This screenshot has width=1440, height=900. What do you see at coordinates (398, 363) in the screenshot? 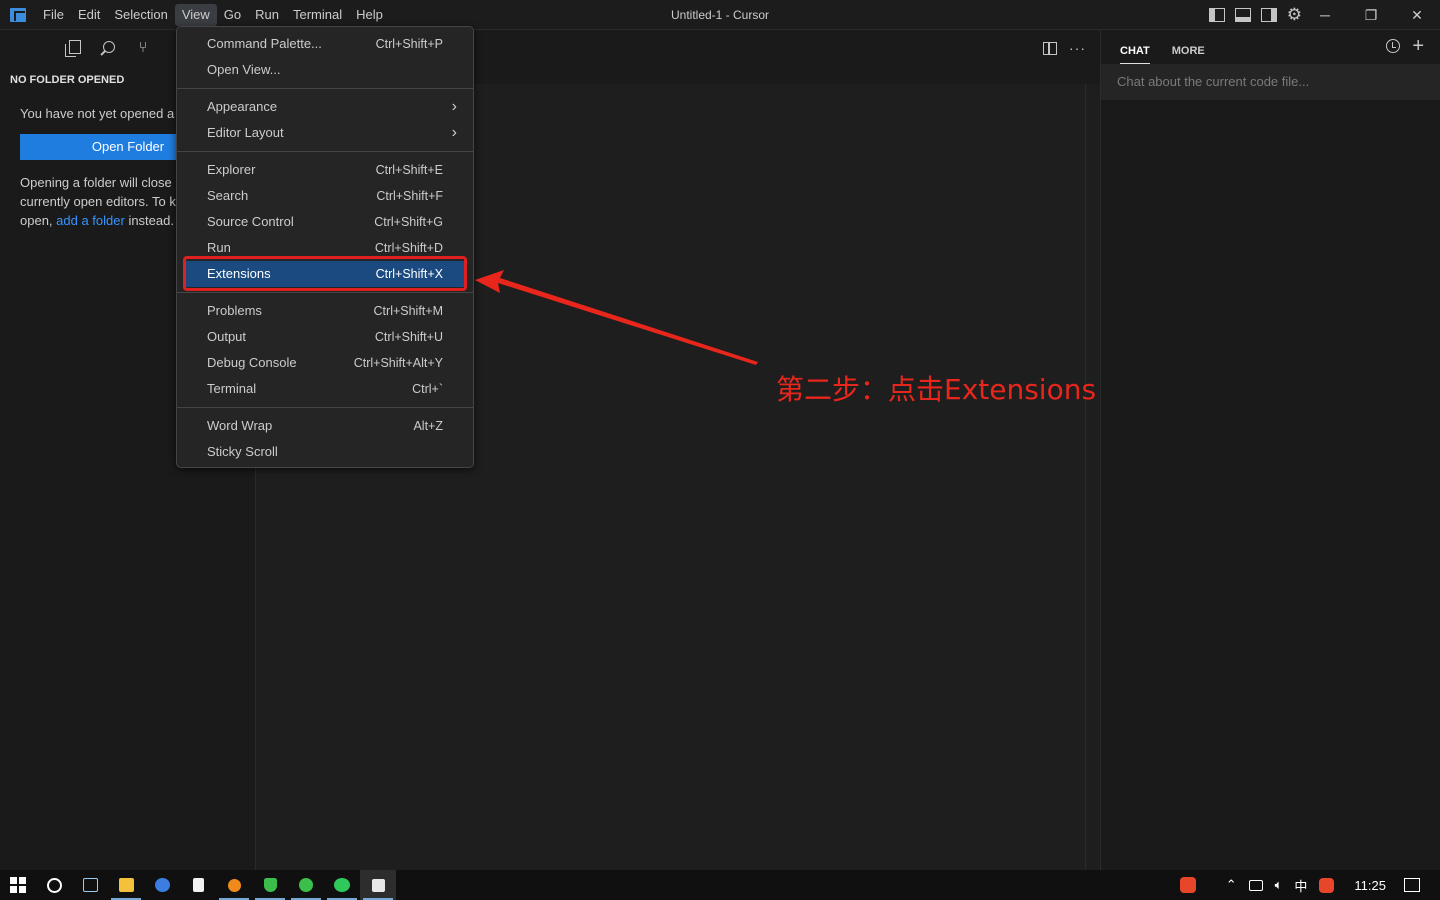
I see `menu-item-shortcut: Ctrl+Shift+Alt+Y` at bounding box center [398, 363].